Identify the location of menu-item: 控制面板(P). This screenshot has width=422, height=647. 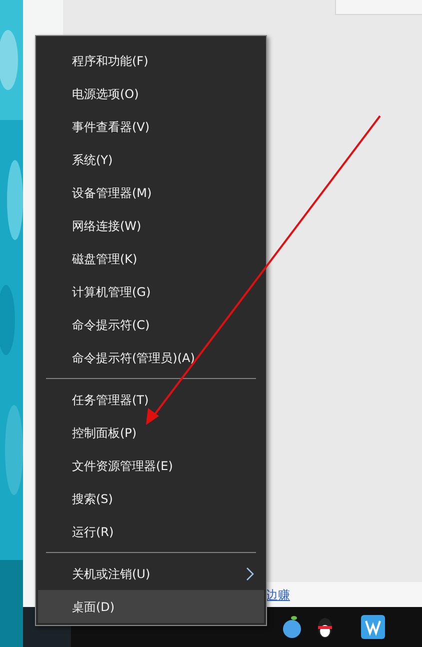
(151, 432).